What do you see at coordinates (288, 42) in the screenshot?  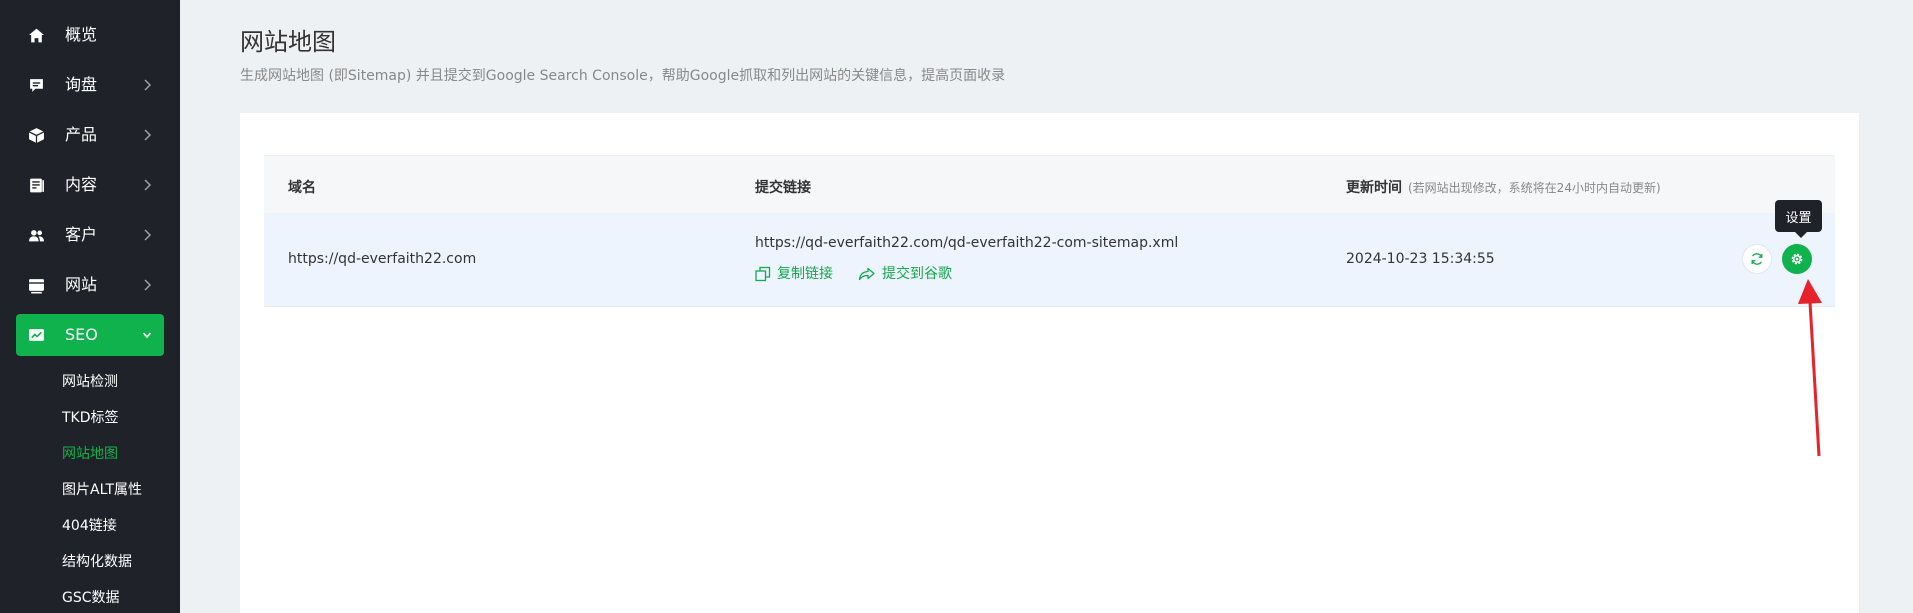 I see `page-title: 网站地图` at bounding box center [288, 42].